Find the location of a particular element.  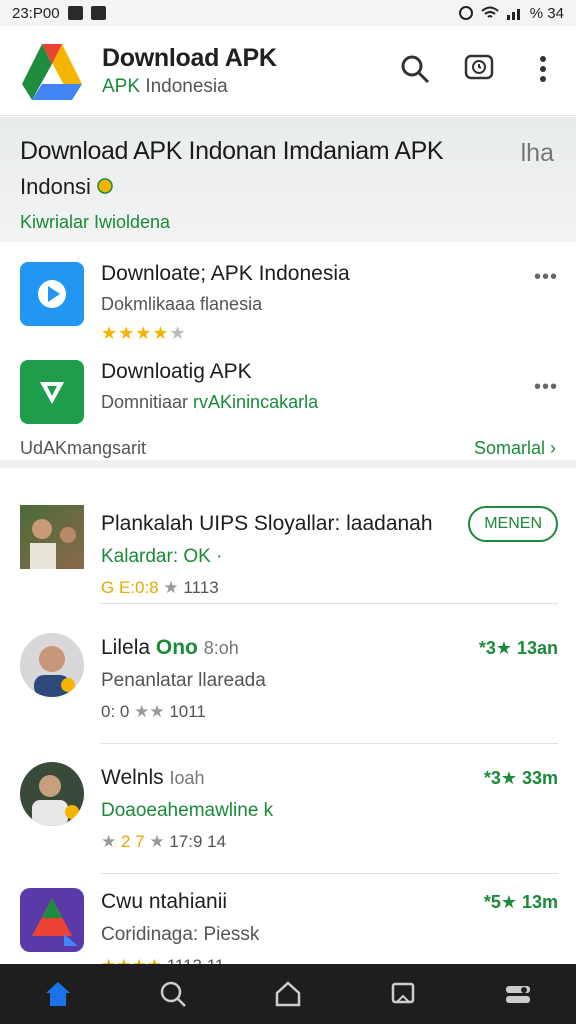

rating-stars: ★★★★★ is located at coordinates (144, 333).